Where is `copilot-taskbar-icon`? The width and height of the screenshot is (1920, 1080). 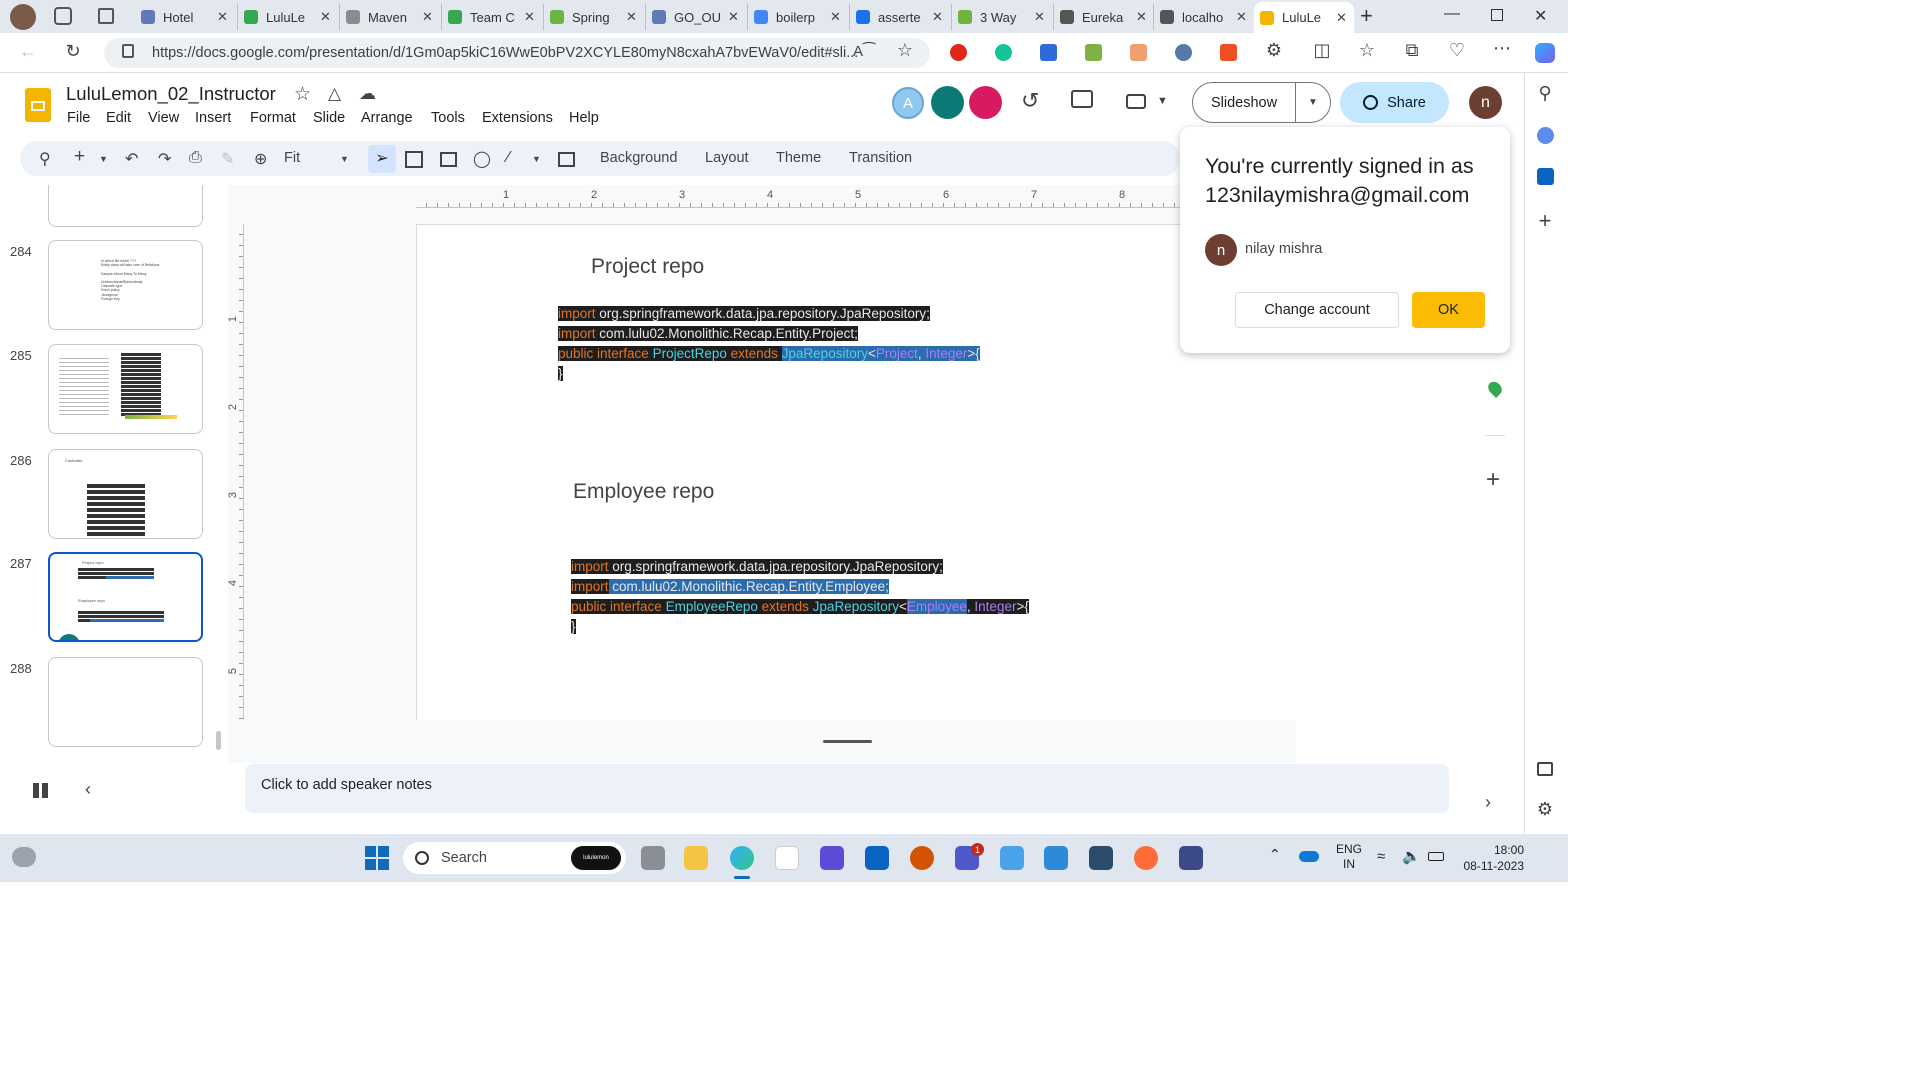
copilot-taskbar-icon is located at coordinates (832, 858).